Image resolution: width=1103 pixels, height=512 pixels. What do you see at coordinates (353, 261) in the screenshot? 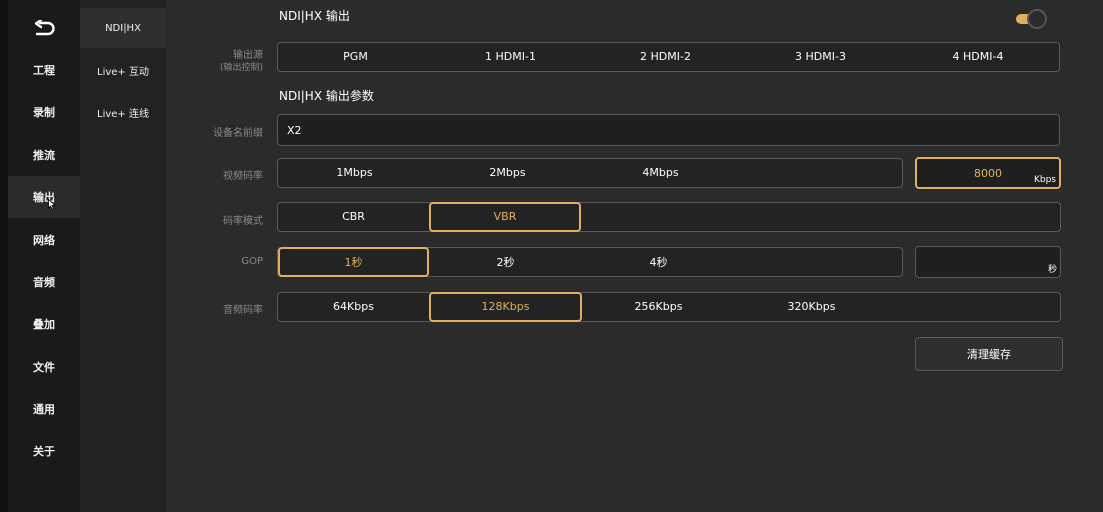
I see `gop-option-1s: 1秒` at bounding box center [353, 261].